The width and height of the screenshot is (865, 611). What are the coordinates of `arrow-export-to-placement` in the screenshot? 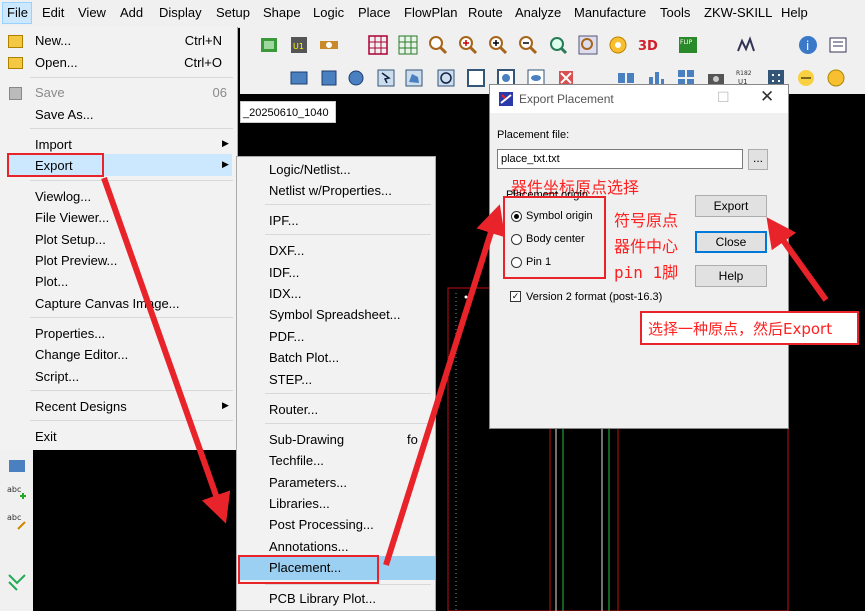 It's located at (166, 350).